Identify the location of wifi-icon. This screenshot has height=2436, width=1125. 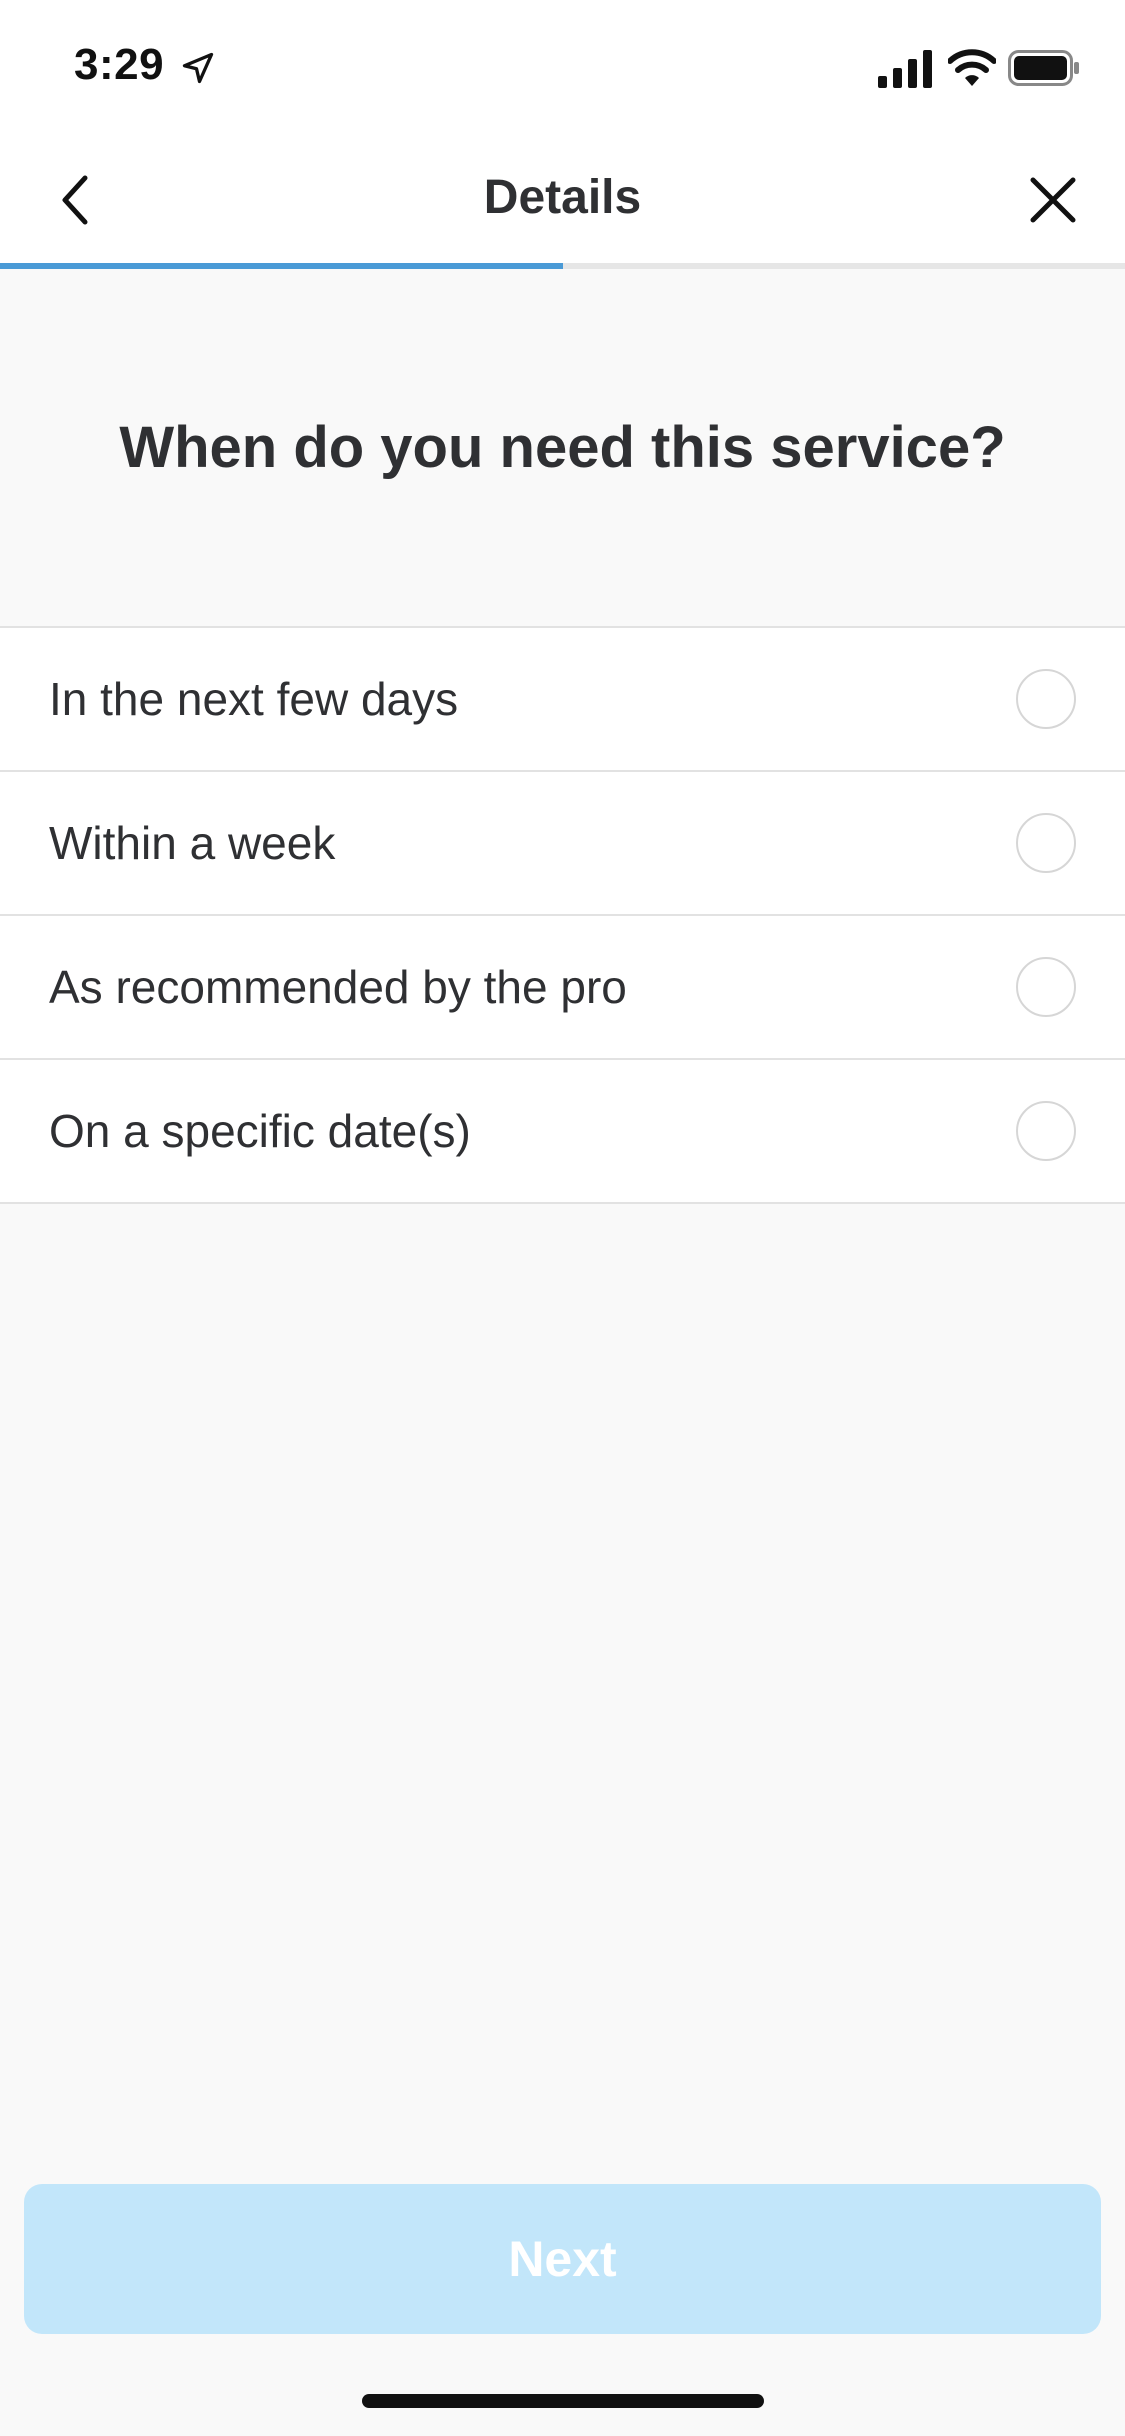
(972, 67).